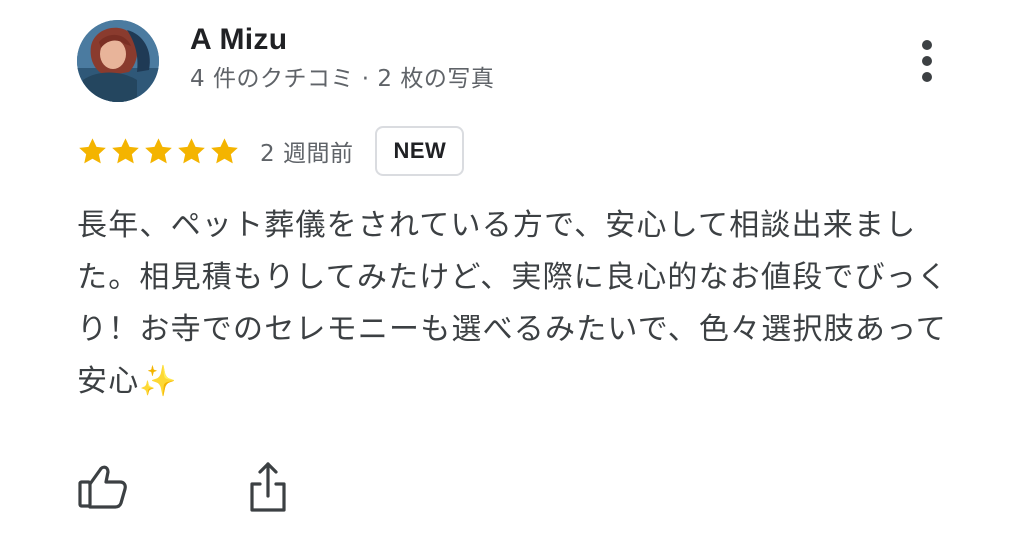 This screenshot has height=533, width=1024. Describe the element at coordinates (420, 151) in the screenshot. I see `new-badge: NEW` at that location.